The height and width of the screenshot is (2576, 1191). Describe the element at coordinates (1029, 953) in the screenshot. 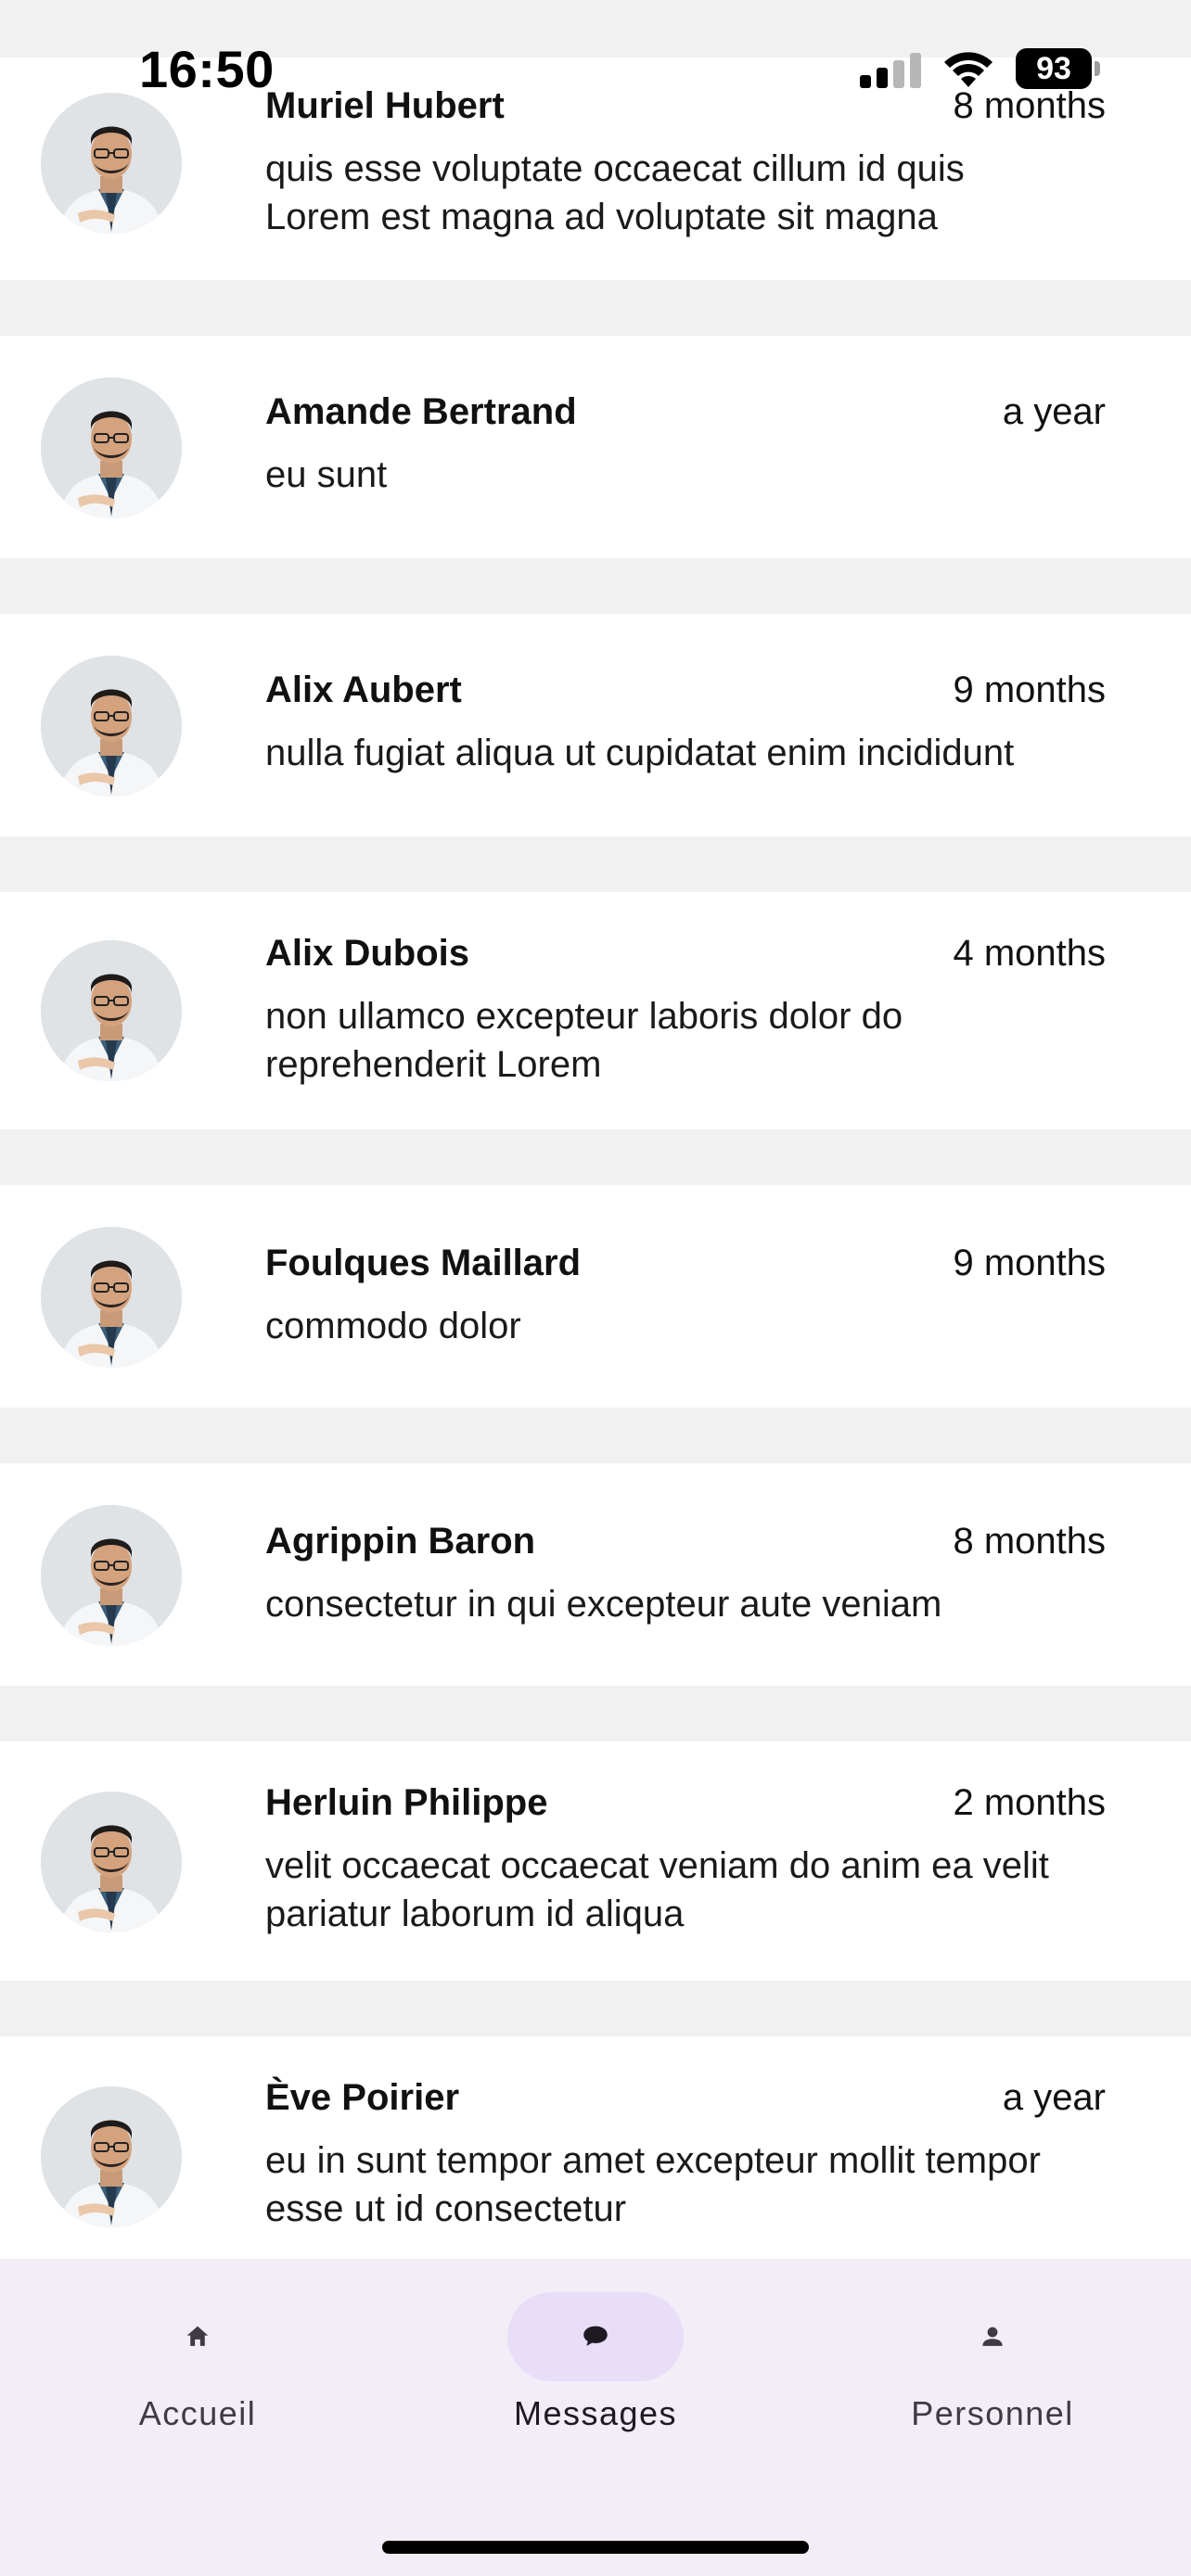

I see `message-time: 4 months` at that location.